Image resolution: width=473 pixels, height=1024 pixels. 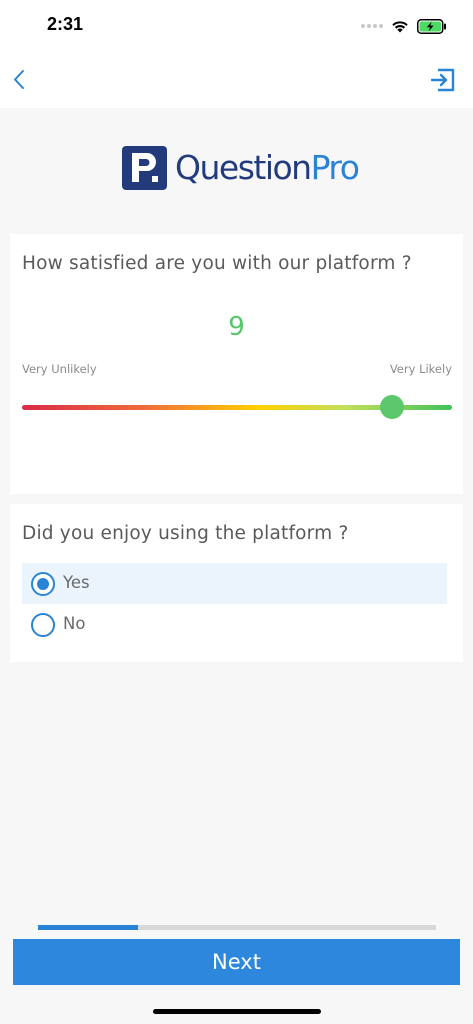 I want to click on next-button: Next, so click(x=236, y=962).